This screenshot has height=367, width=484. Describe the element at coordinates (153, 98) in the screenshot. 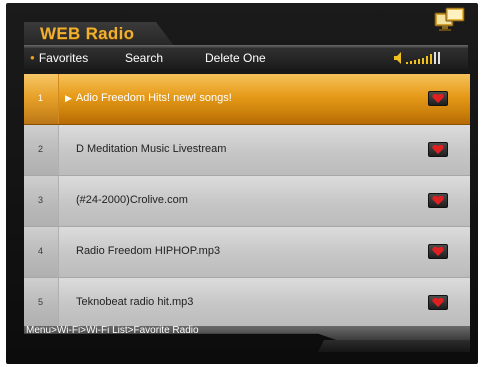

I see `station-name-text: Adio Freedom Hits! new! songs!` at that location.